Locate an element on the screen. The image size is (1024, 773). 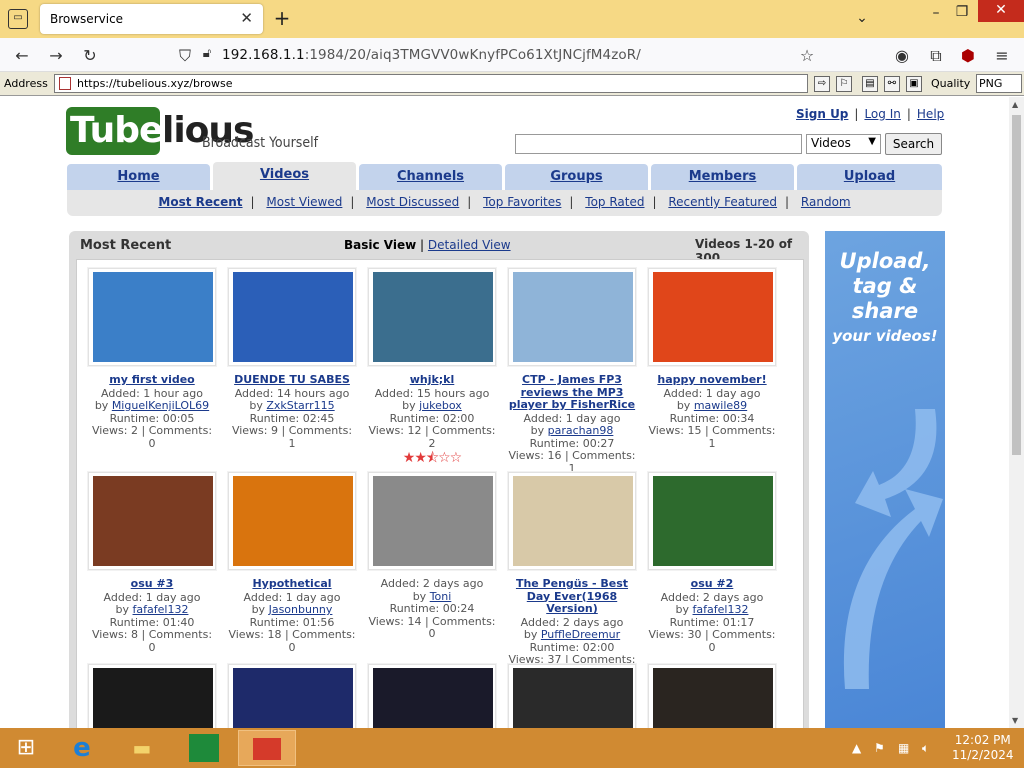
bookmark-star-icon: ☆ is located at coordinates (807, 55).